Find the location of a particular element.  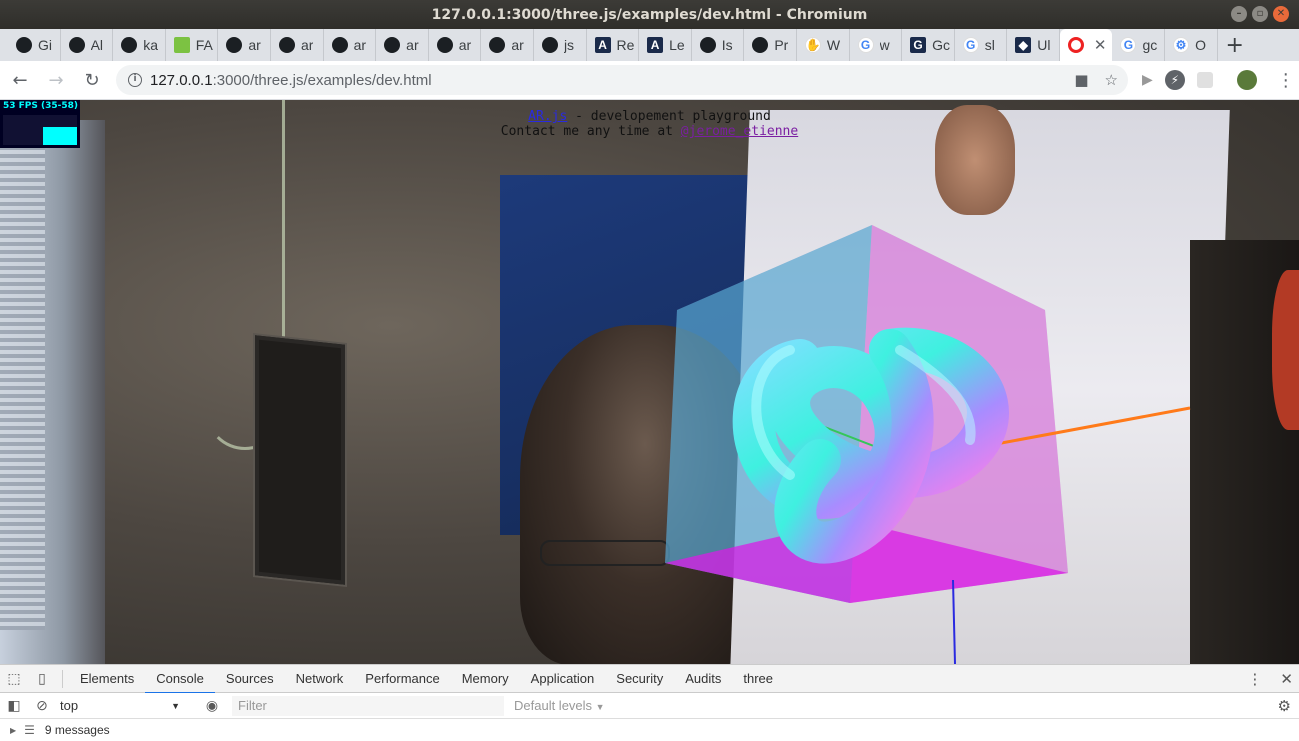

aframe-icon: A is located at coordinates (655, 45).